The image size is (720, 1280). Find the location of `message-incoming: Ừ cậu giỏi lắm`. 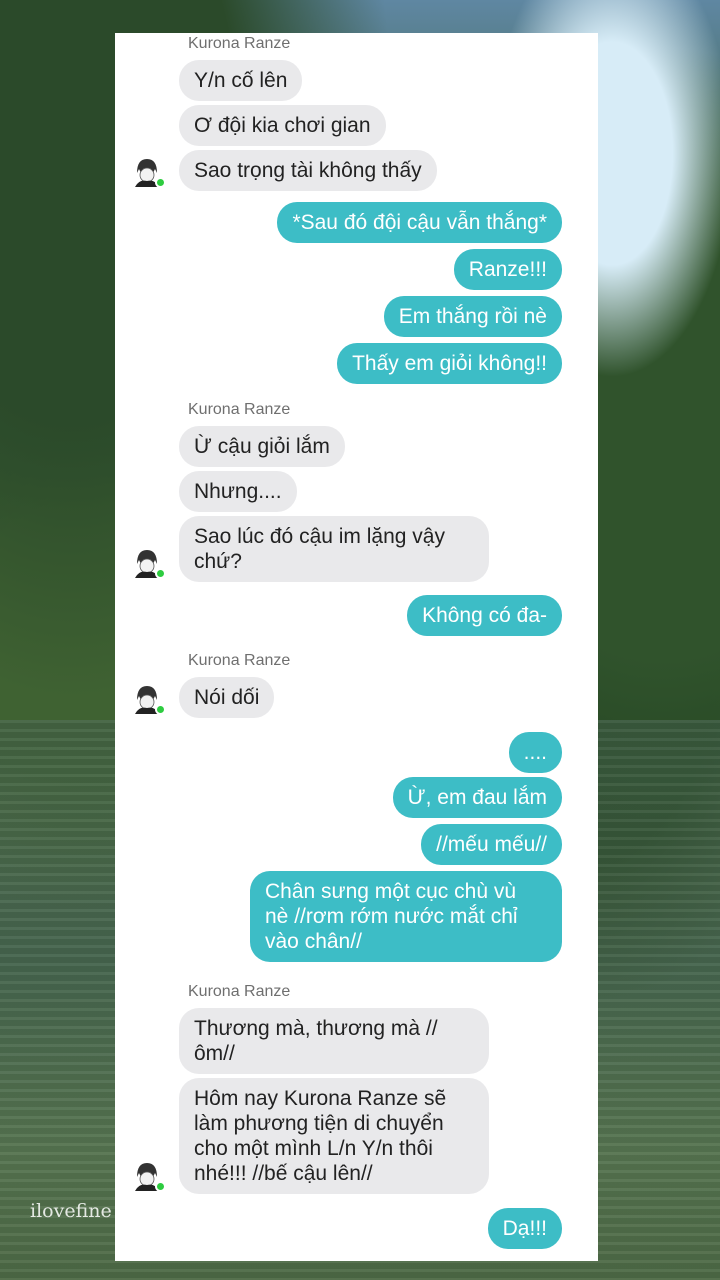

message-incoming: Ừ cậu giỏi lắm is located at coordinates (262, 446).